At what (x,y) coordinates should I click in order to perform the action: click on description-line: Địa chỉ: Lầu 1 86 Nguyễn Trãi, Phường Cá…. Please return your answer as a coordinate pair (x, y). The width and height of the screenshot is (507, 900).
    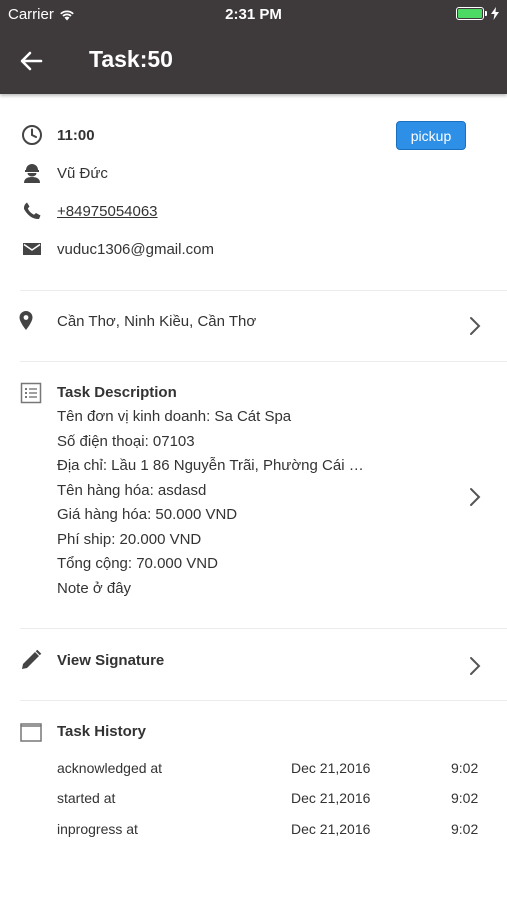
    Looking at the image, I should click on (210, 465).